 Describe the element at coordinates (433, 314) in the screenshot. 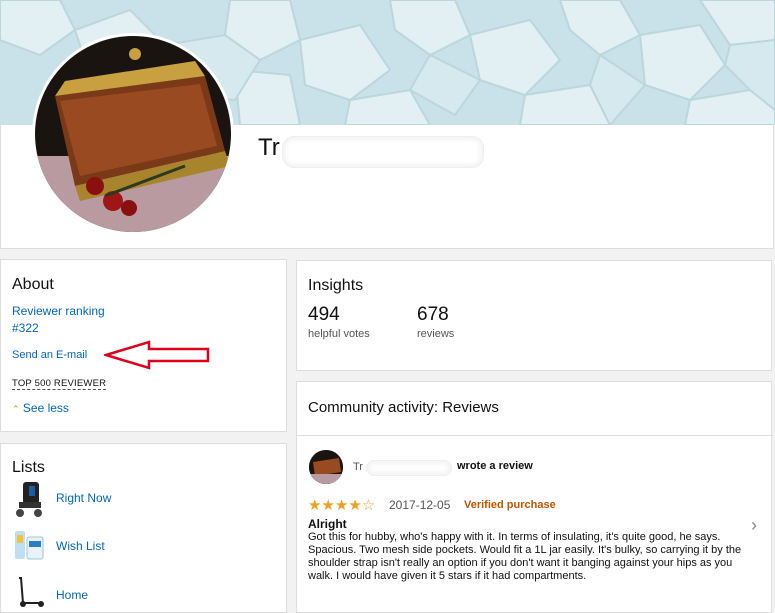

I see `reviews-count-value: 678` at that location.